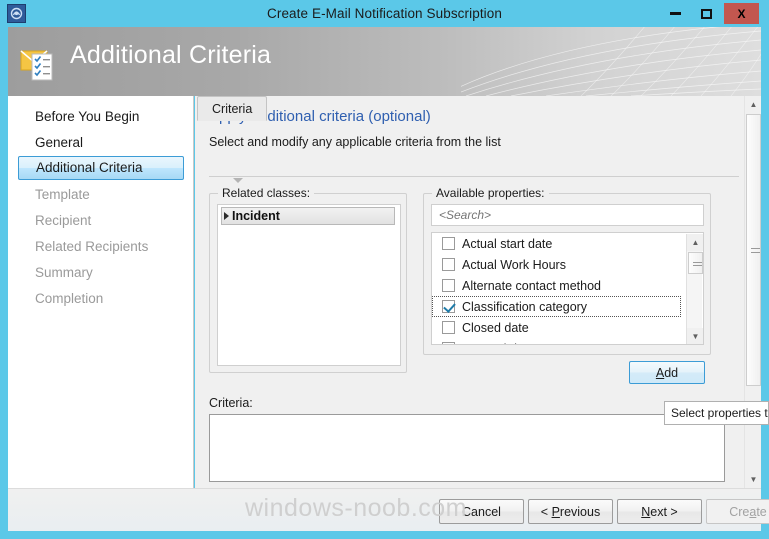 Image resolution: width=769 pixels, height=539 pixels. Describe the element at coordinates (659, 511) in the screenshot. I see `next-button: Next >` at that location.